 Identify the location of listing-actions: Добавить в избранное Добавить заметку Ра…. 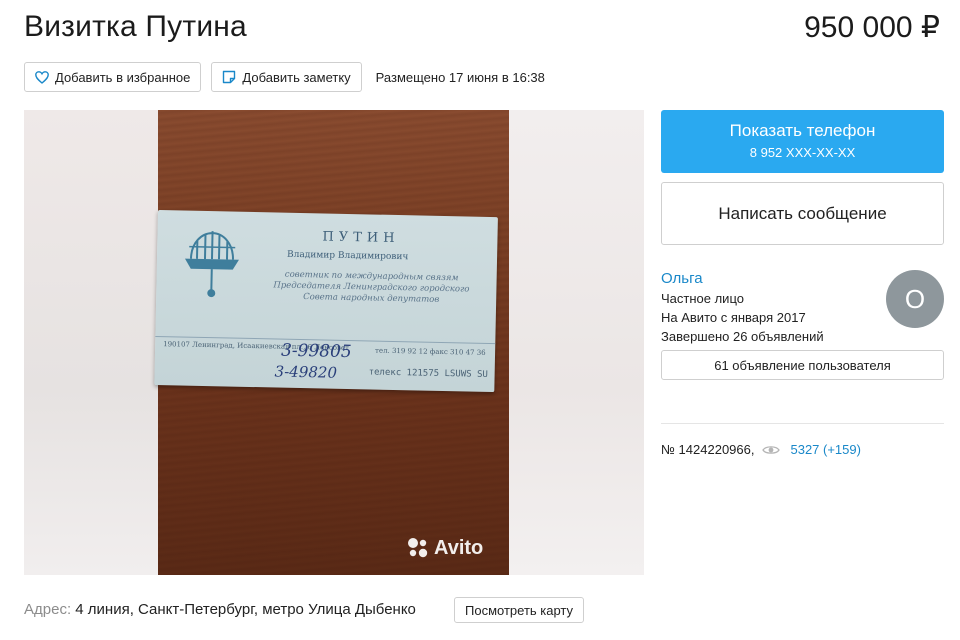
(284, 77).